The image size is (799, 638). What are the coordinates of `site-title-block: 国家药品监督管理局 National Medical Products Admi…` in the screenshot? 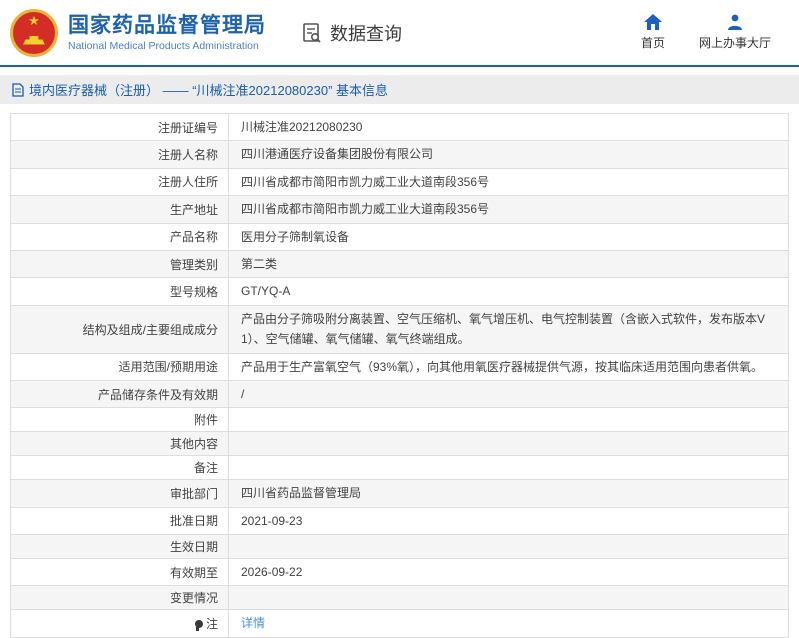 It's located at (167, 32).